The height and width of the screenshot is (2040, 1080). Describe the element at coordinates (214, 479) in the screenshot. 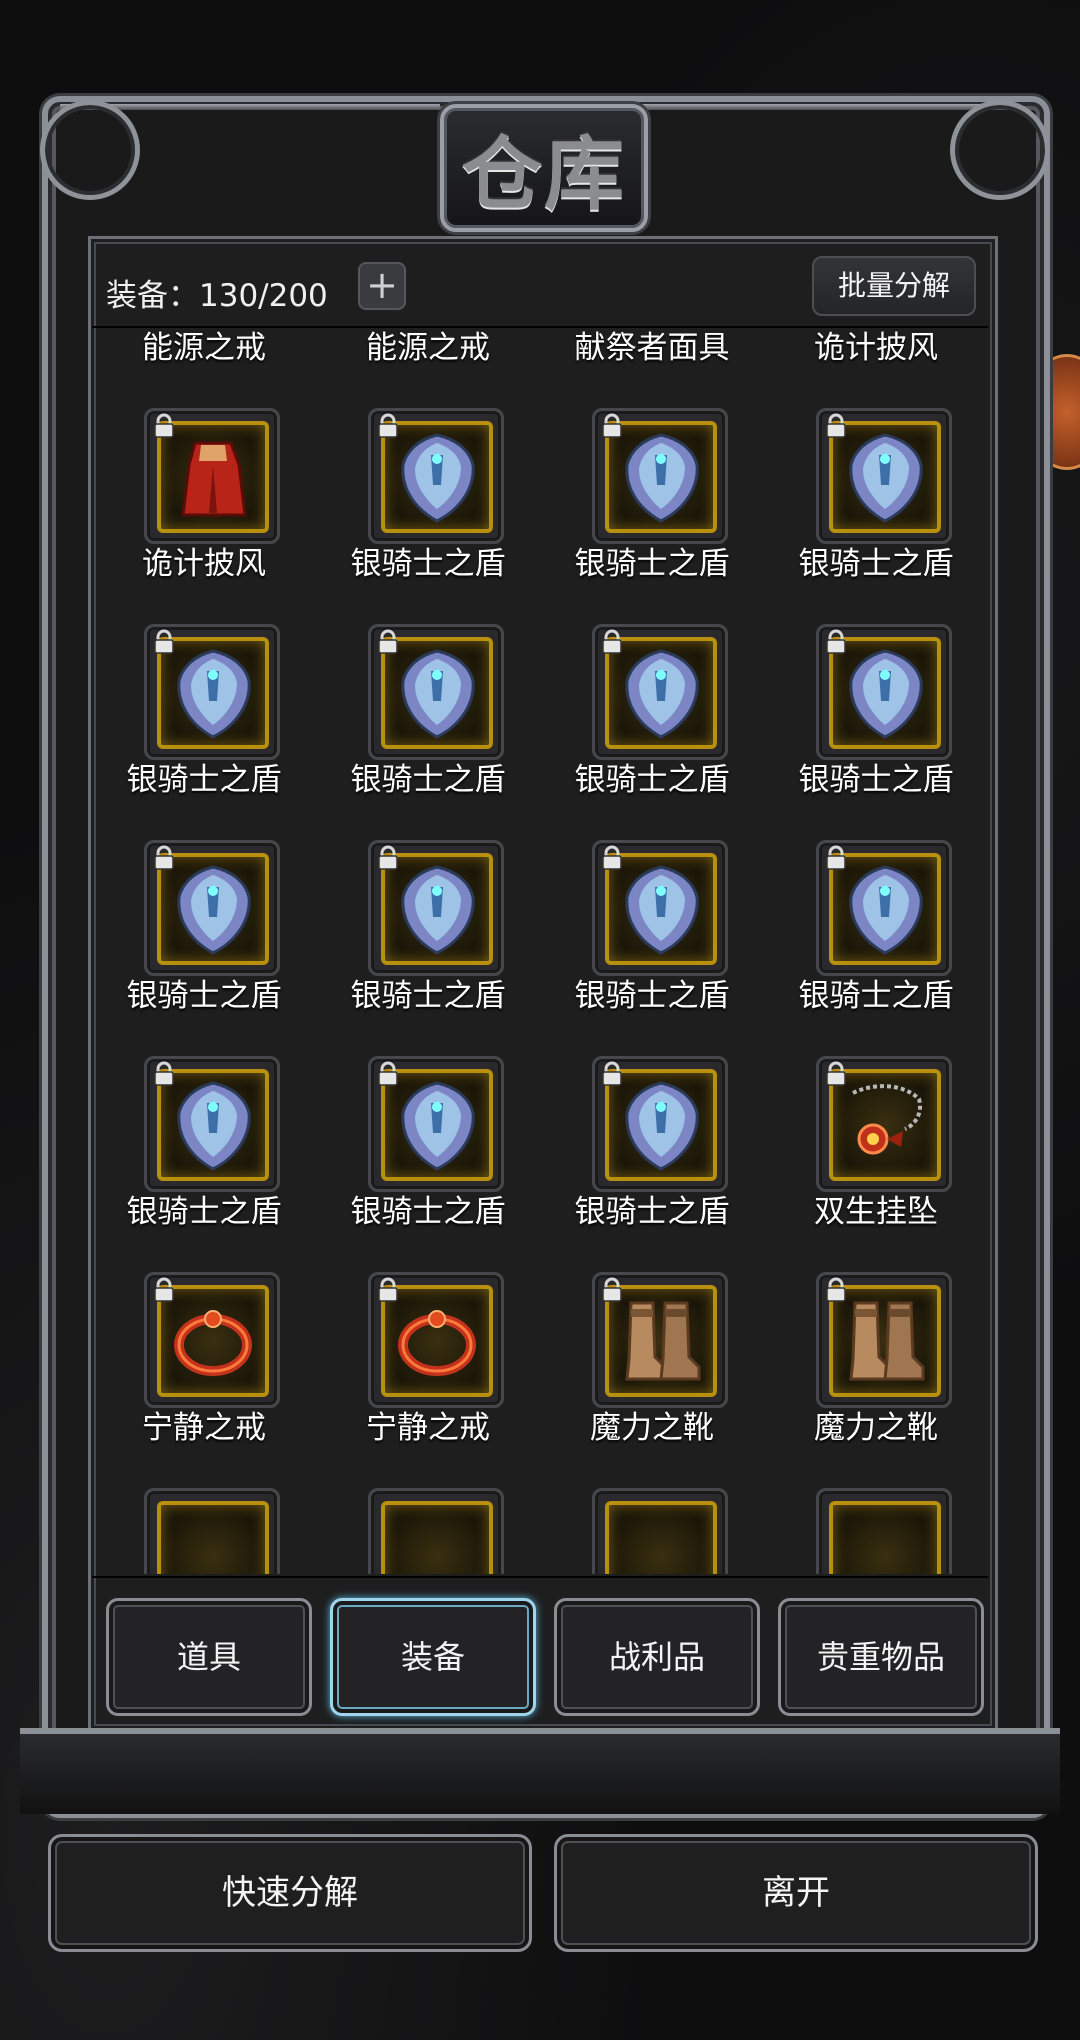

I see `cloak-icon` at that location.